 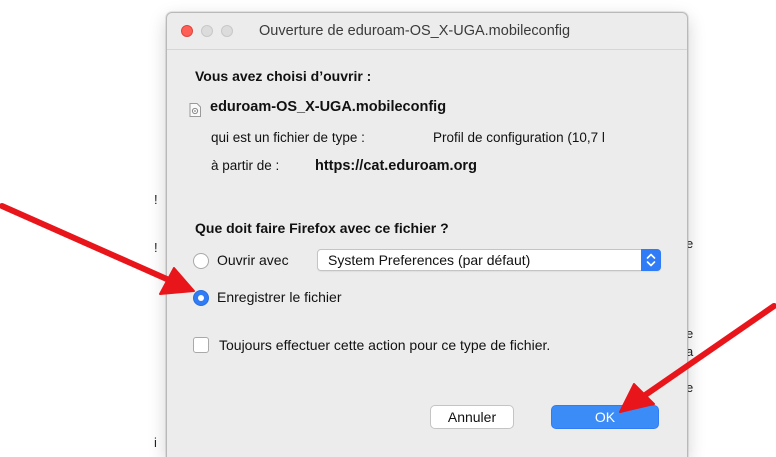 I want to click on always-do-checkbox, so click(x=201, y=345).